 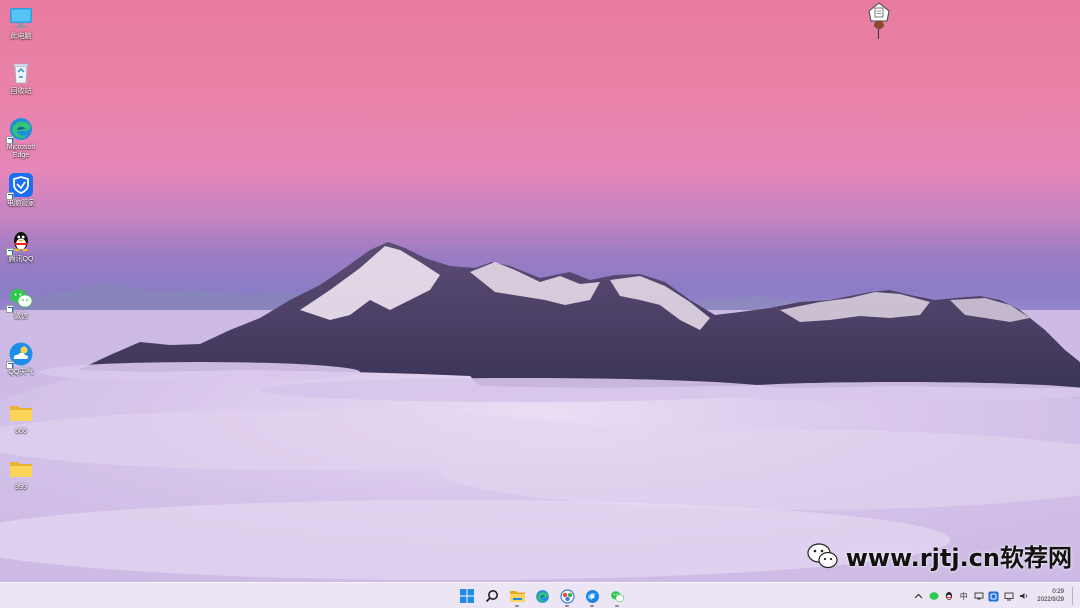 I want to click on watermark-text: www.rjtj.cn软荐网, so click(x=958, y=558).